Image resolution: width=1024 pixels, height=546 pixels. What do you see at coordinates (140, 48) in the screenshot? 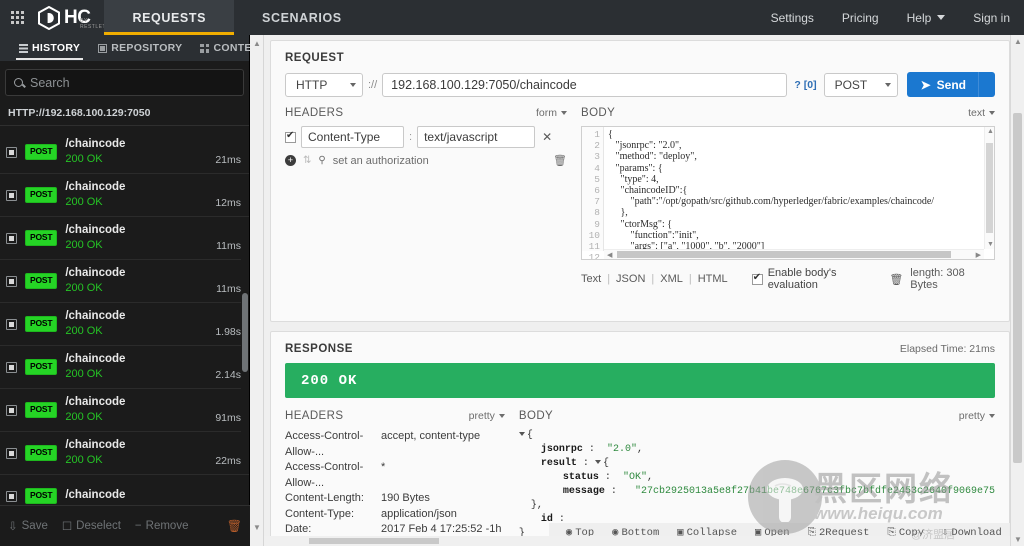
I see `sidebar-tab-repository: REPOSITORY` at bounding box center [140, 48].